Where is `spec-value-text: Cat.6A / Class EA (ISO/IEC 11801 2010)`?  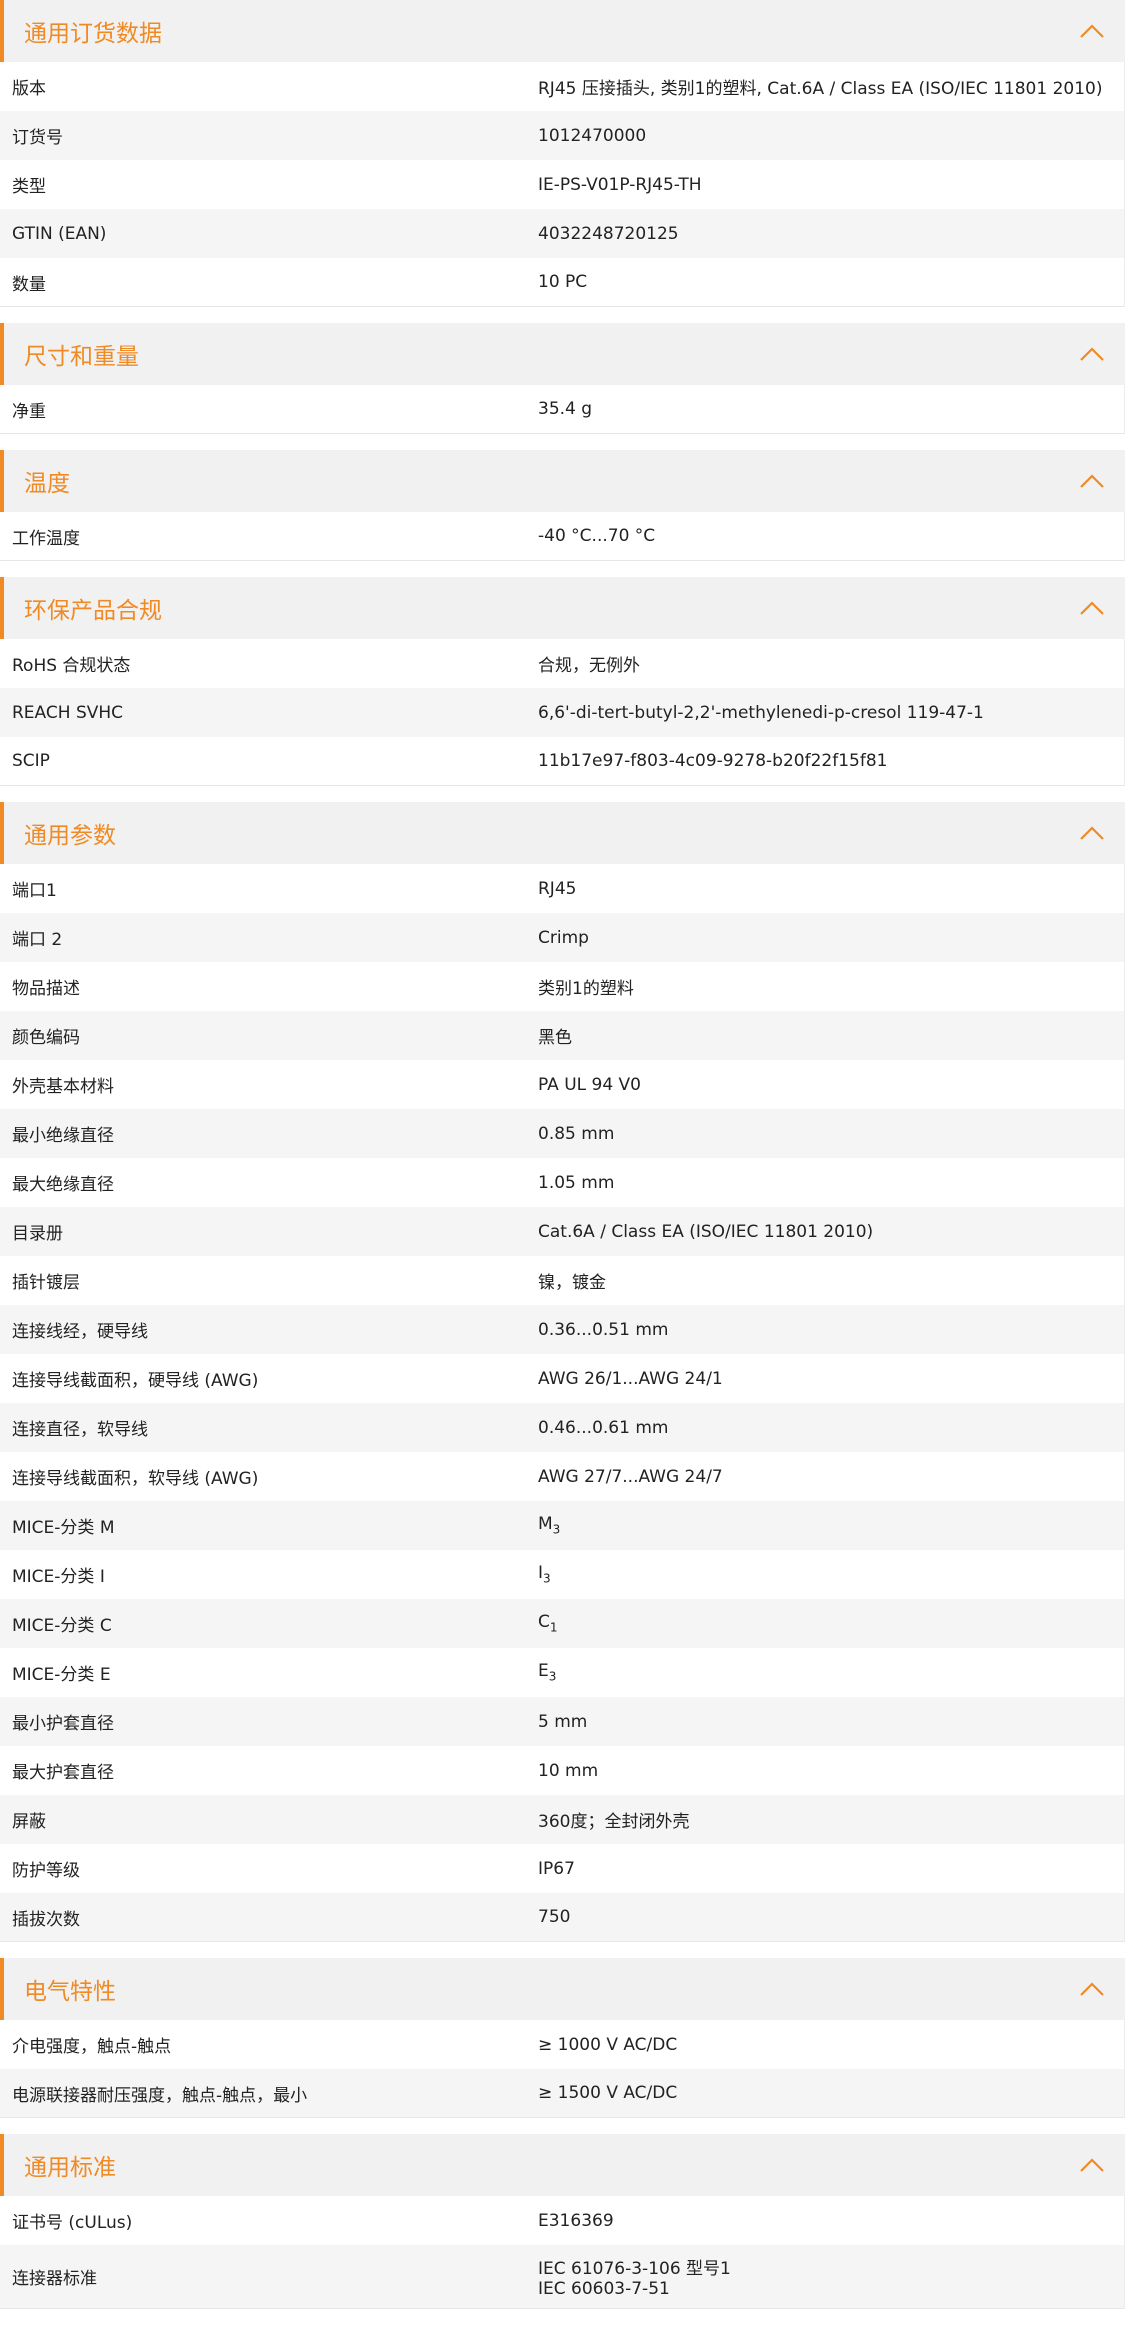 spec-value-text: Cat.6A / Class EA (ISO/IEC 11801 2010) is located at coordinates (706, 1231).